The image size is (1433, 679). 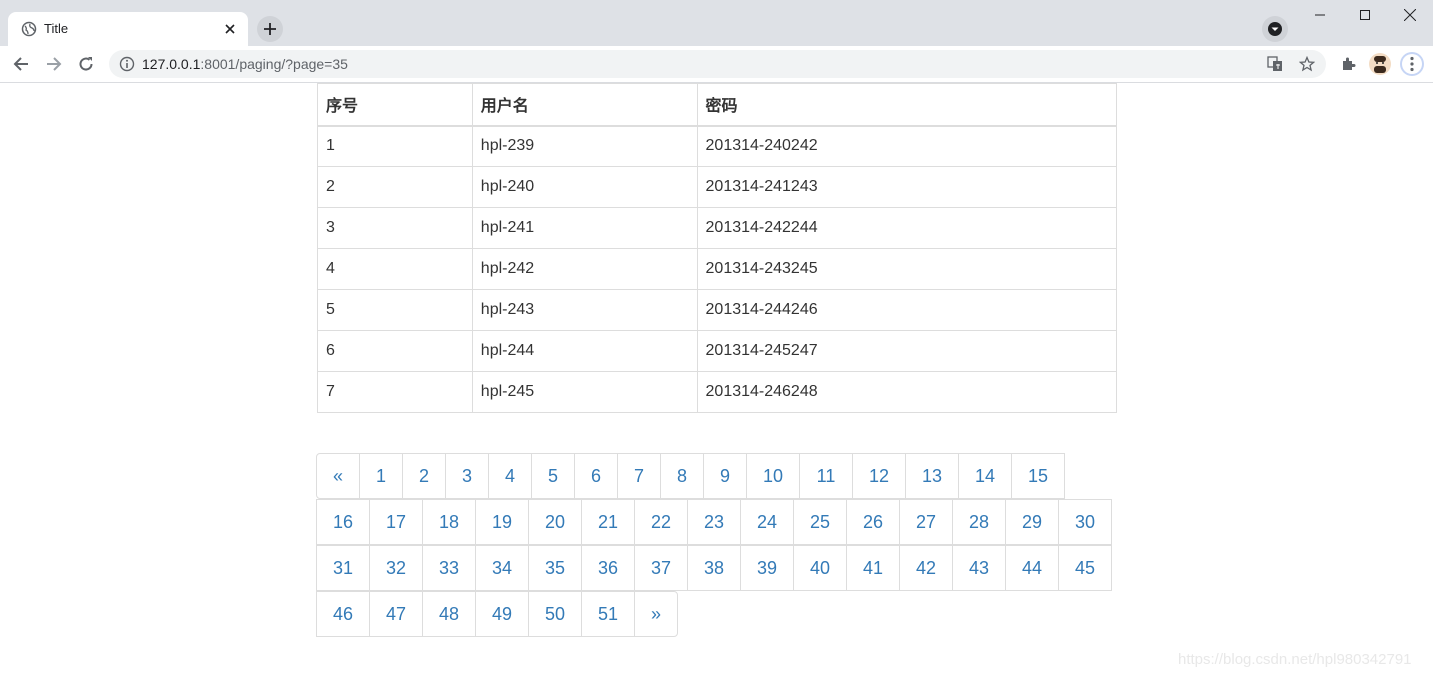 I want to click on cell-index: 6, so click(x=395, y=351).